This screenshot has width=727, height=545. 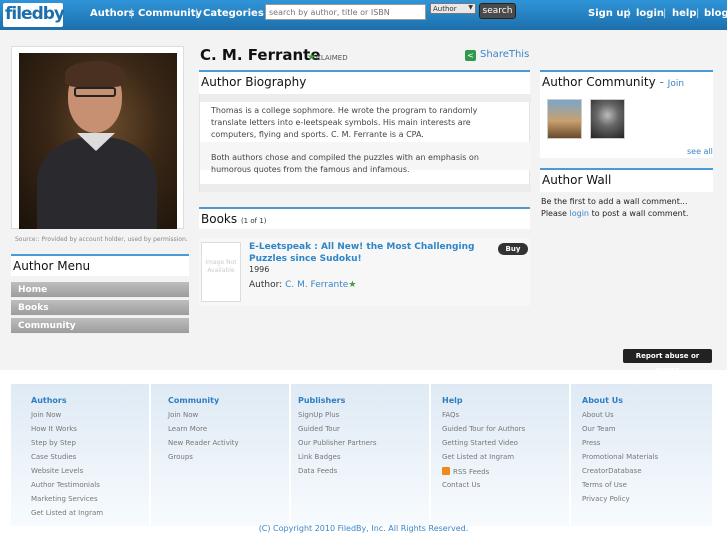 I want to click on sharethis-label: ShareThis, so click(x=505, y=54).